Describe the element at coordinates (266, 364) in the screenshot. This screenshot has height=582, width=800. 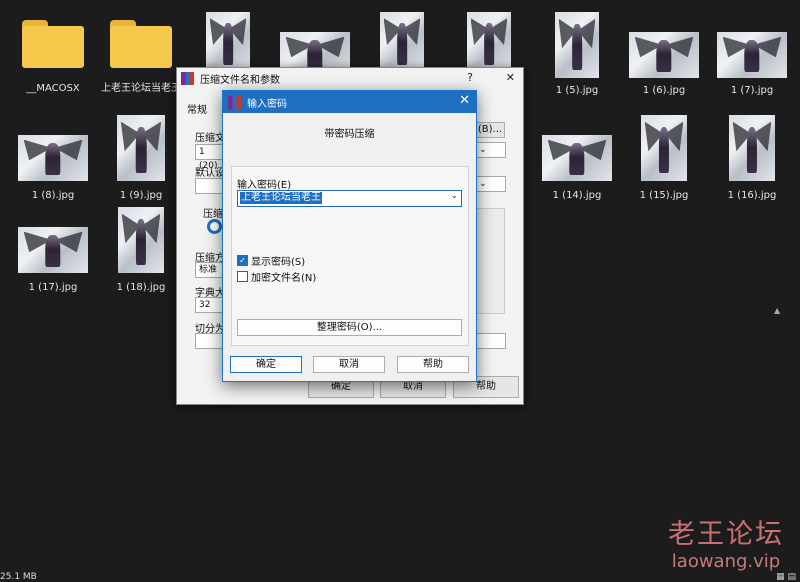
I see `ok-button: 确定` at that location.